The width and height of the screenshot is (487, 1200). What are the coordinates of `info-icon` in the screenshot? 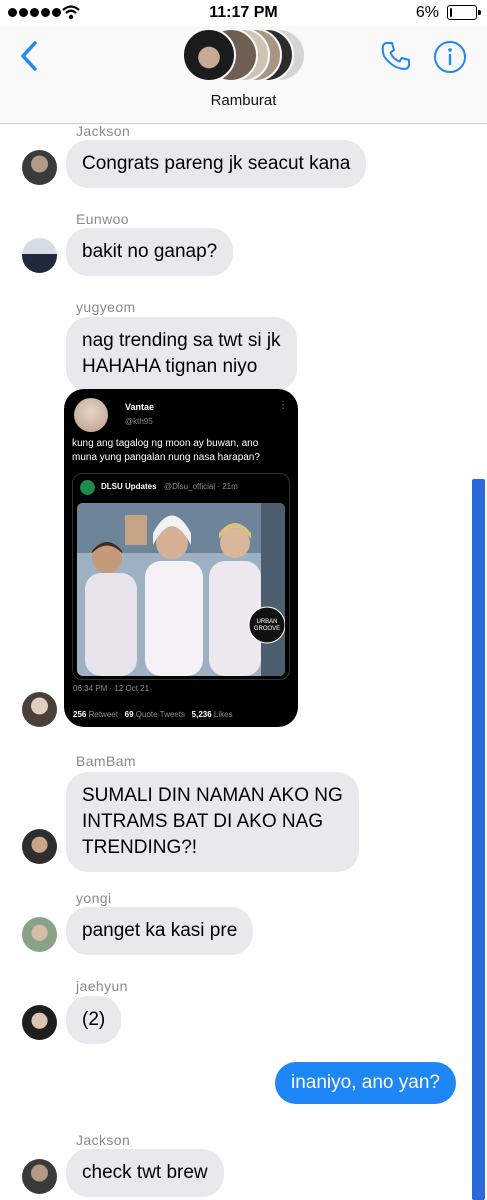 It's located at (450, 57).